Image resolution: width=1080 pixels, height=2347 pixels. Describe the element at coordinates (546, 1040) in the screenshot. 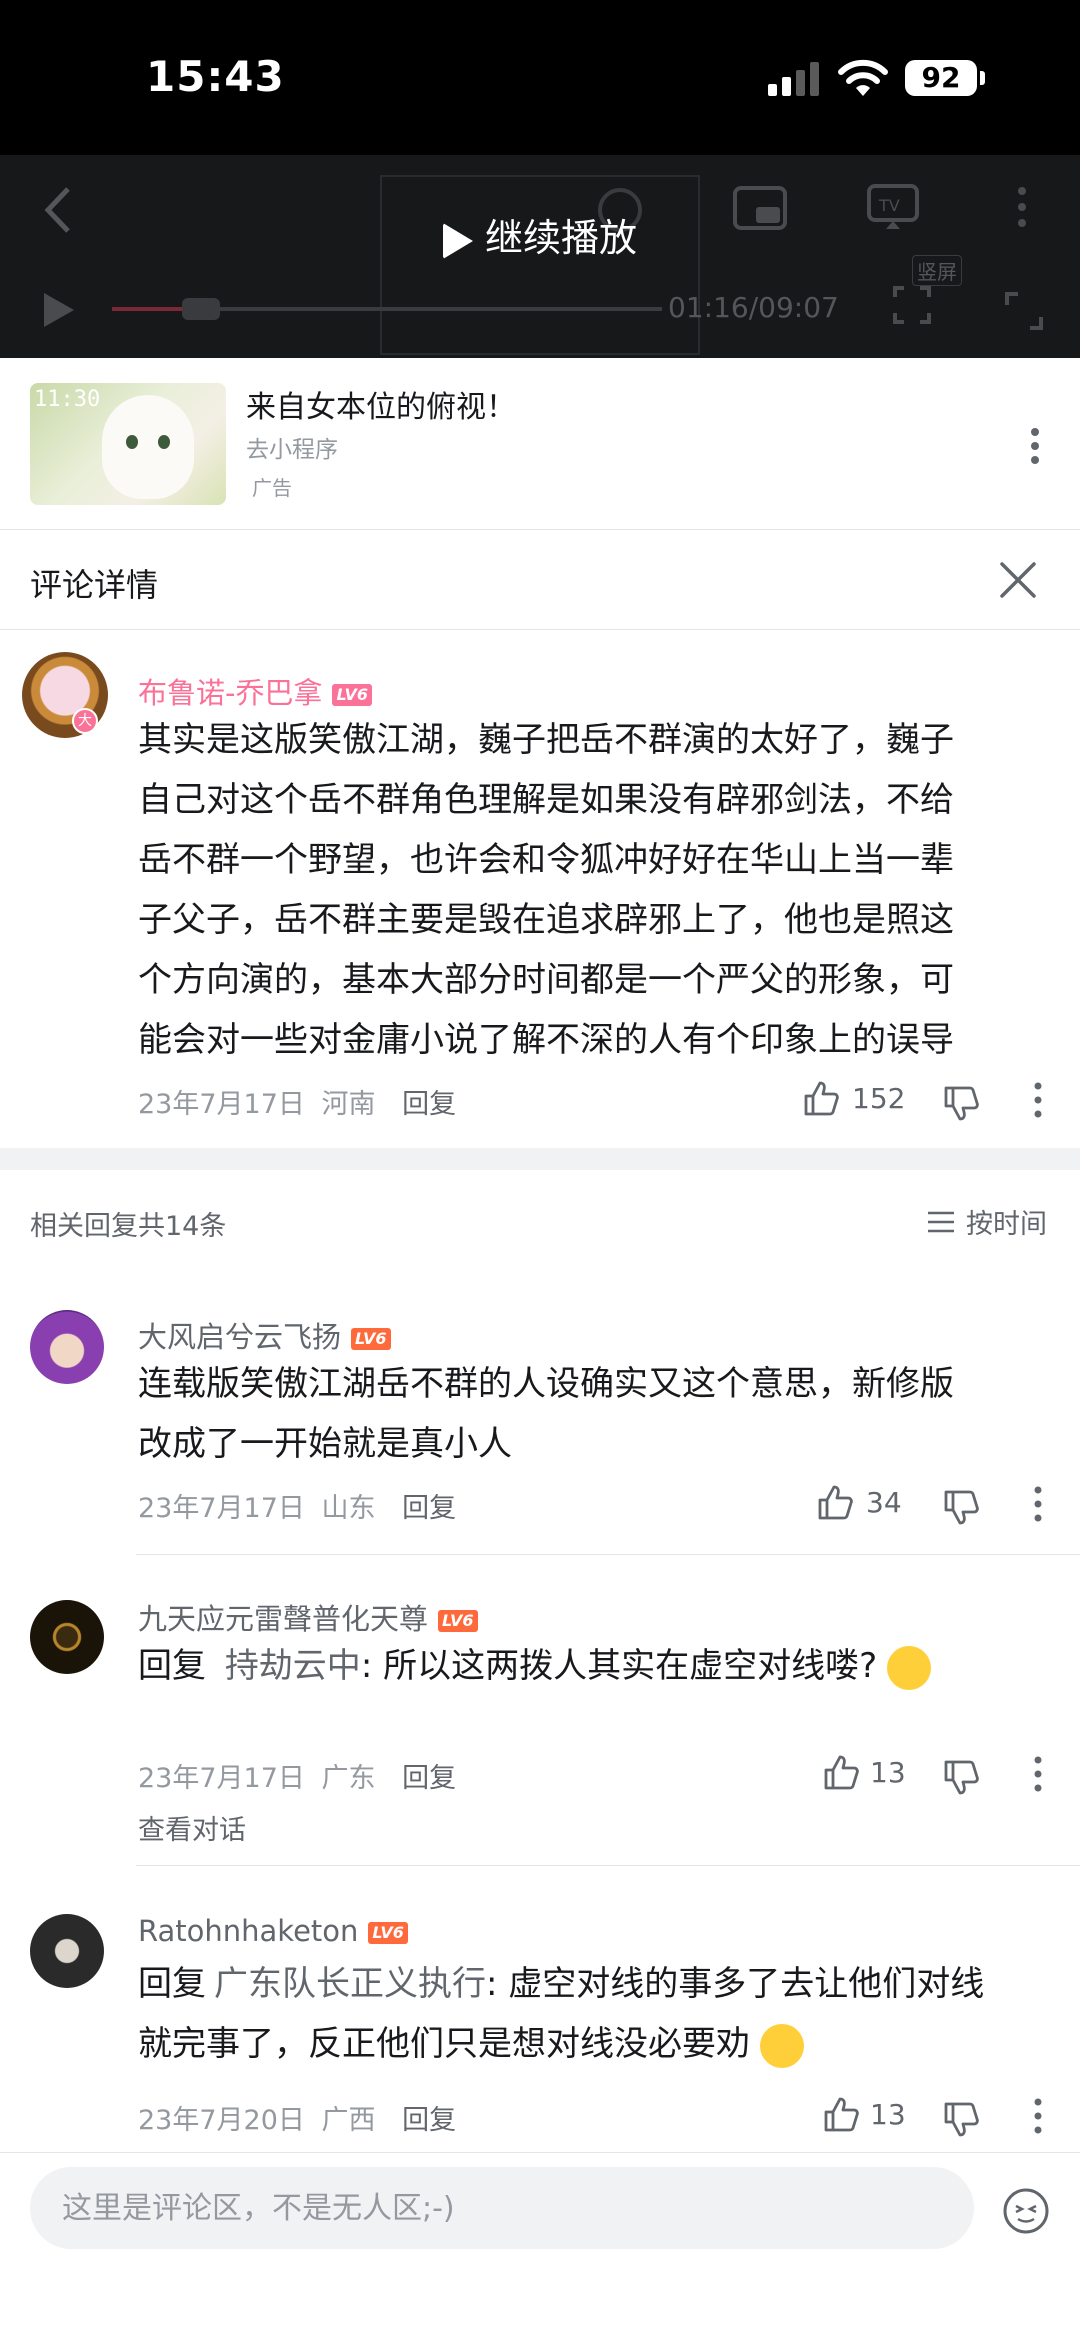

I see `comment-line: 能会对一些对金庸小说了解不深的人有个印象上的误导` at that location.